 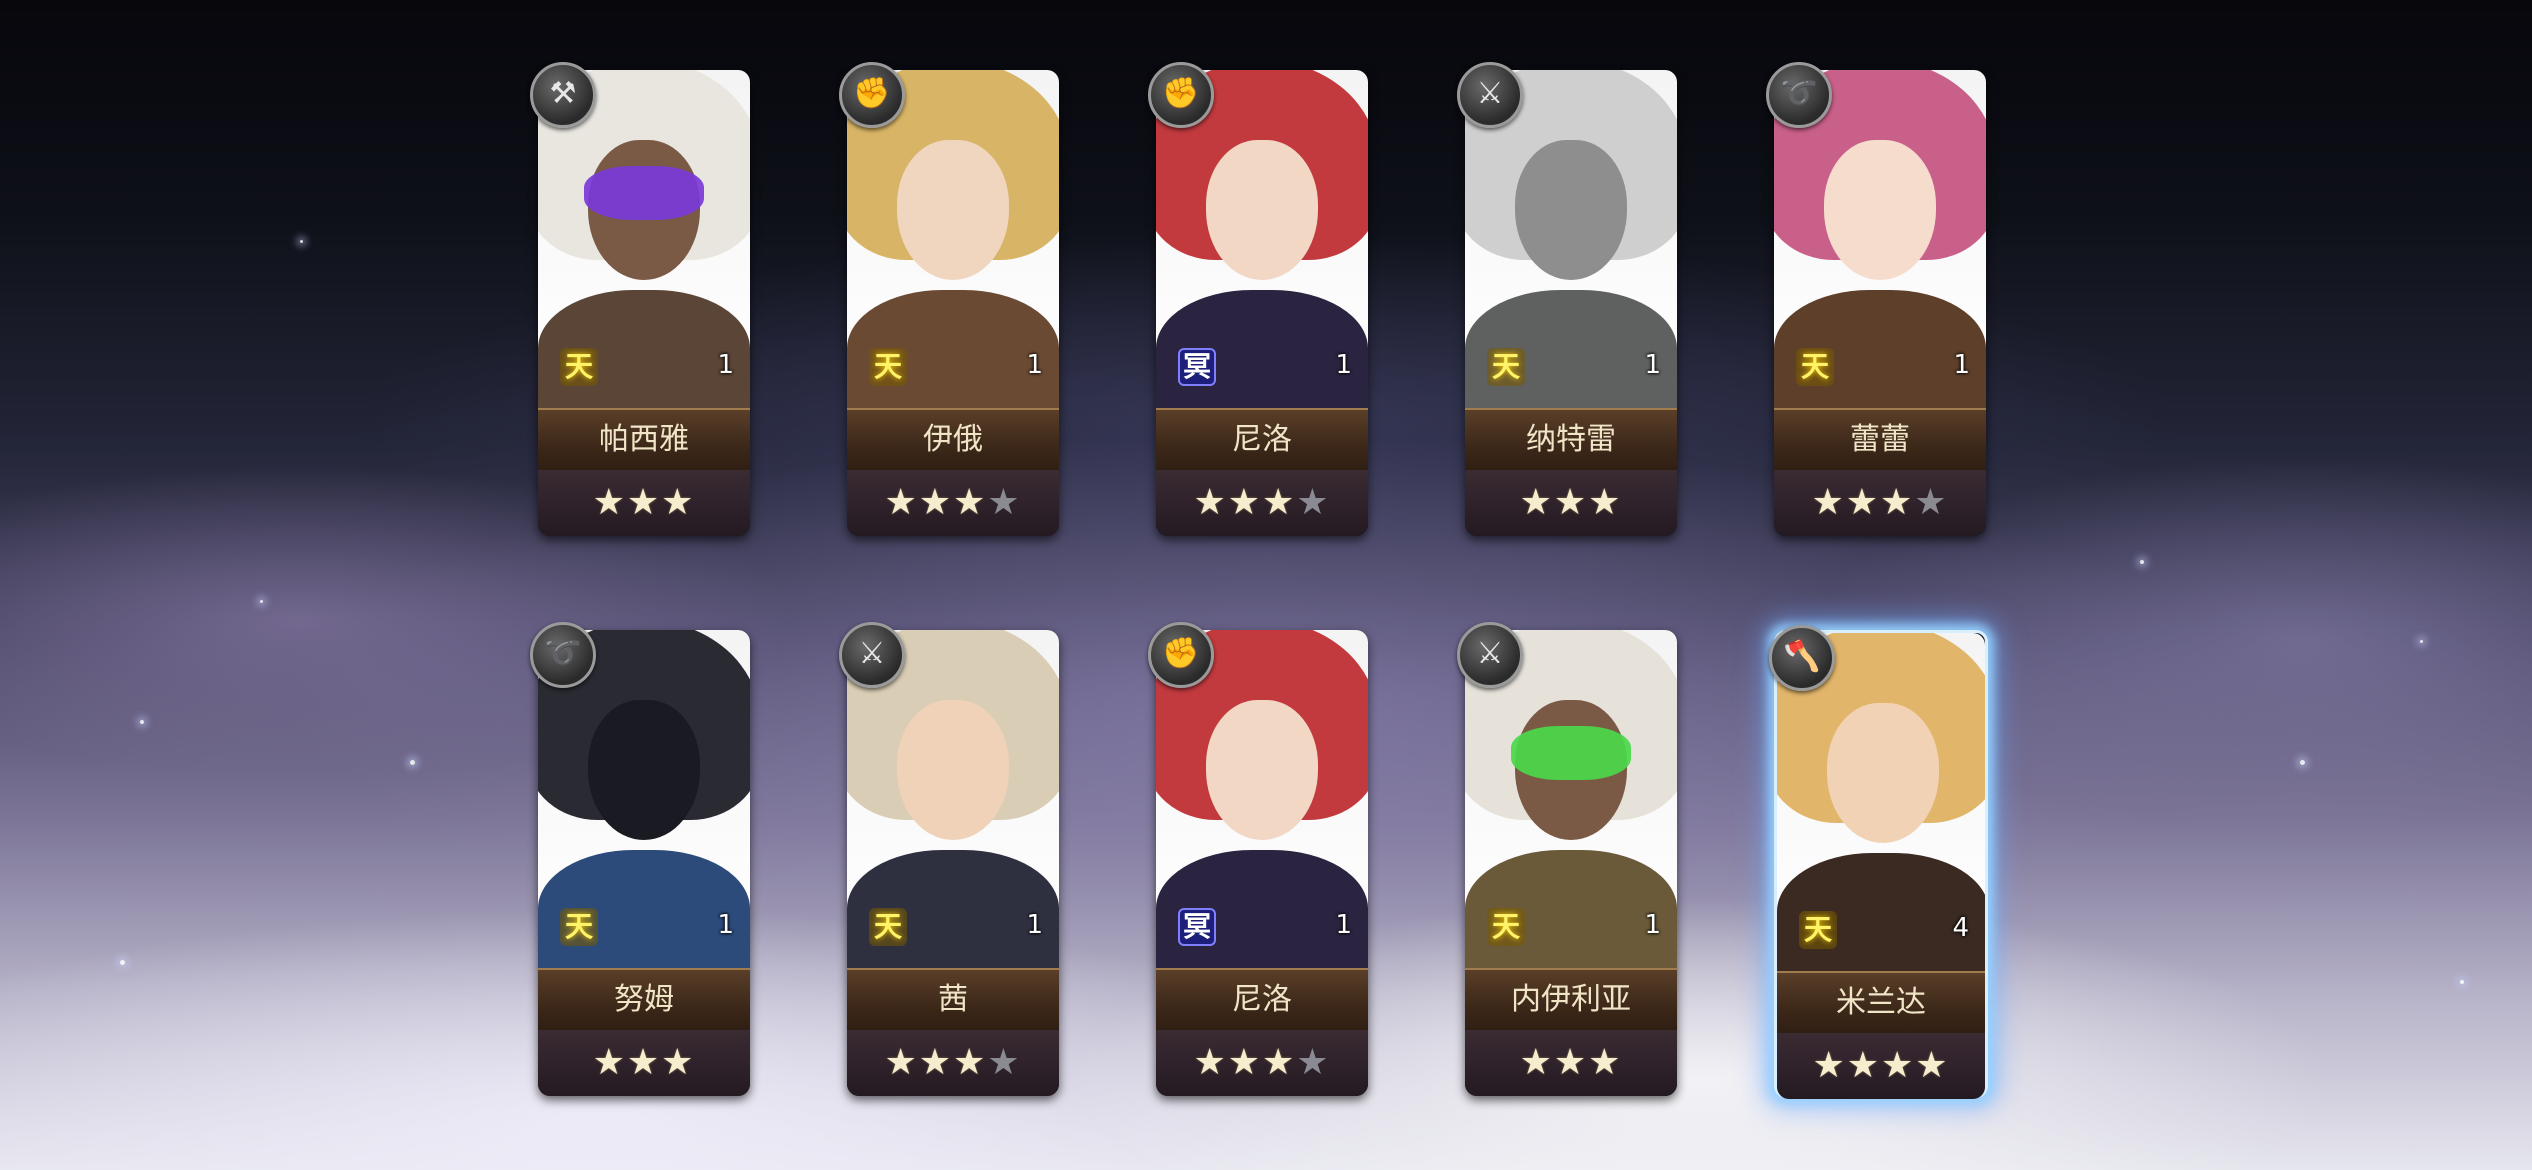 I want to click on character-card: 天 1 ⚔ 内伊利亚 ★★★, so click(x=1567, y=859).